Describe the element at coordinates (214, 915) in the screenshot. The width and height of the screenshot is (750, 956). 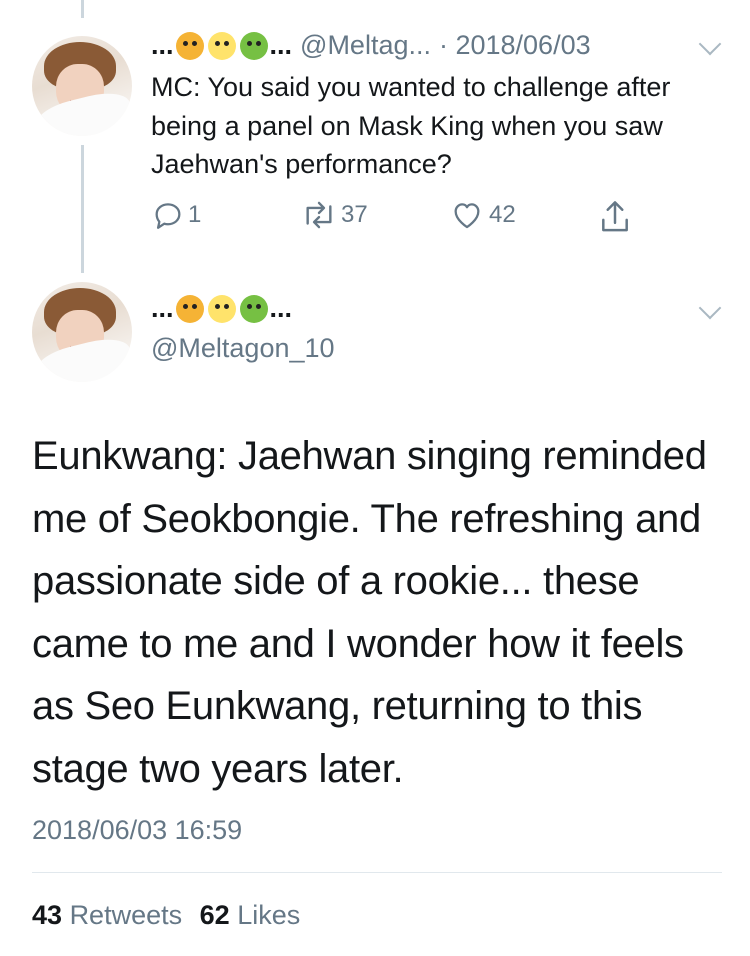
I see `likes-count: 62` at that location.